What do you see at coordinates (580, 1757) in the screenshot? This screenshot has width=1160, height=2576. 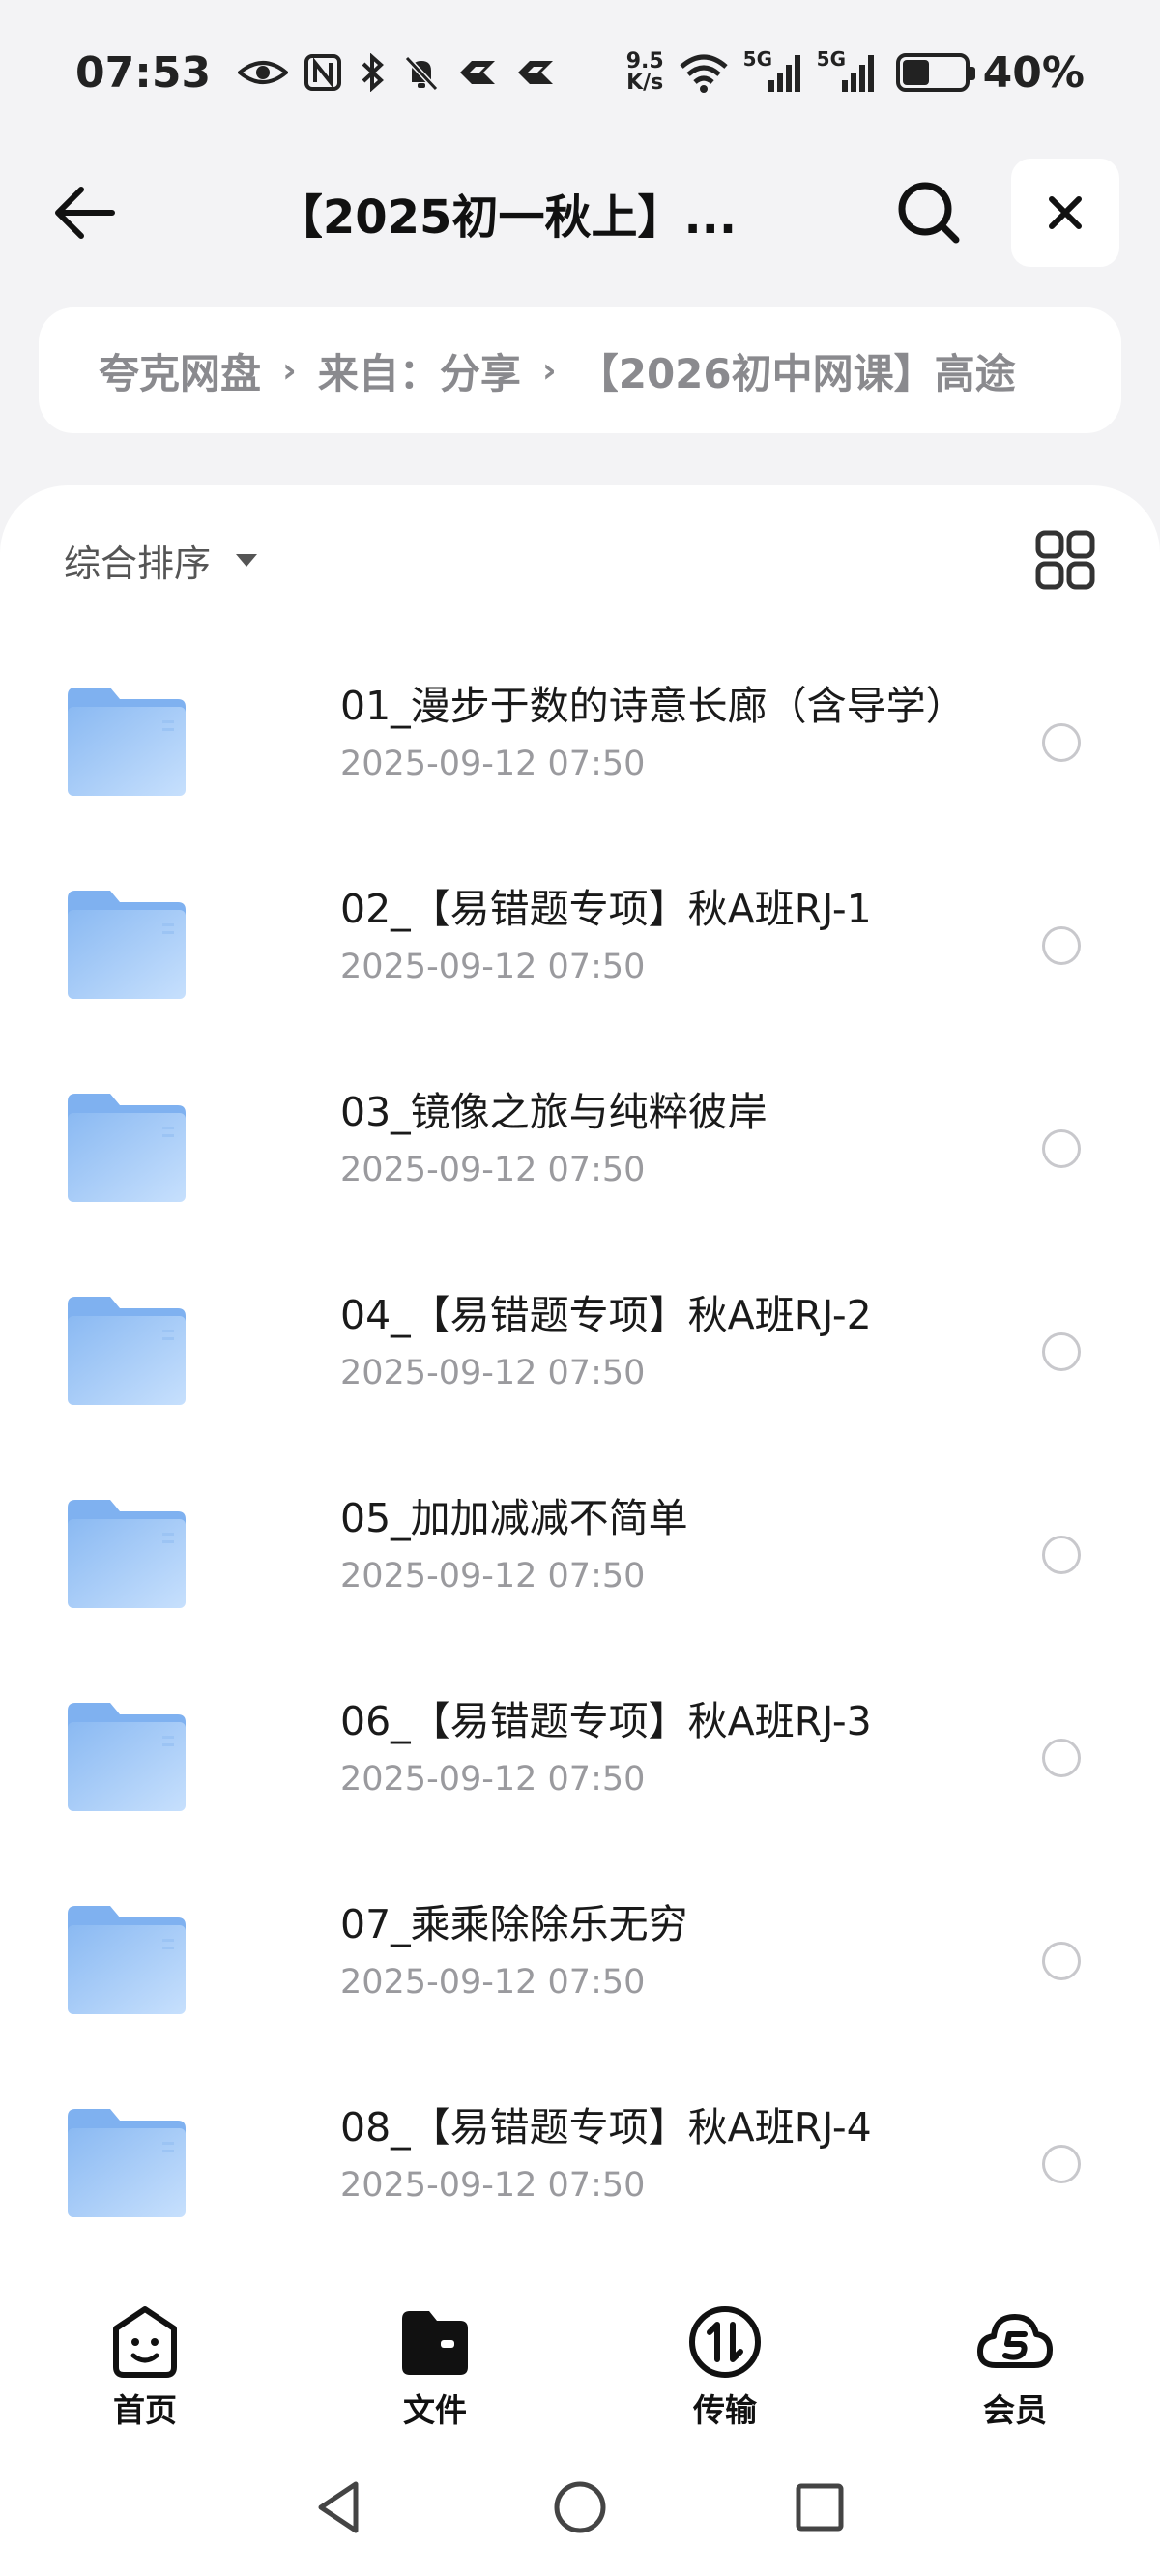 I see `list-item: 06_【易错题专项】秋A班RJ-3 2025-09-12 07:50` at bounding box center [580, 1757].